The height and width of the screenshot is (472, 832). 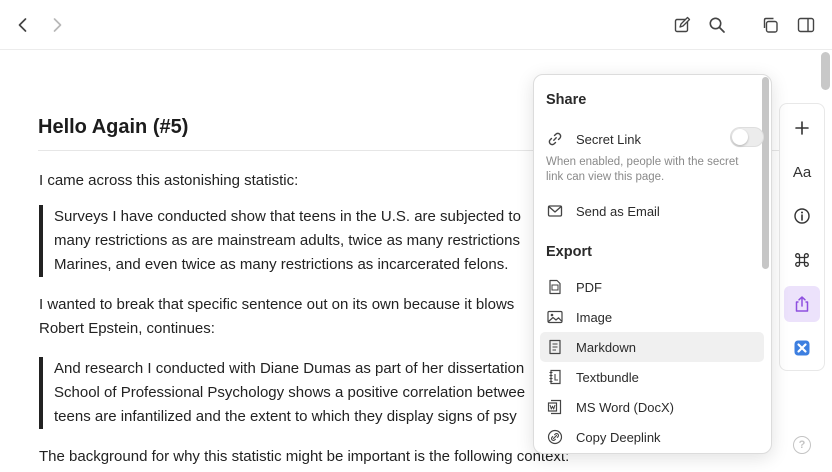 I want to click on share-icon, so click(x=802, y=304).